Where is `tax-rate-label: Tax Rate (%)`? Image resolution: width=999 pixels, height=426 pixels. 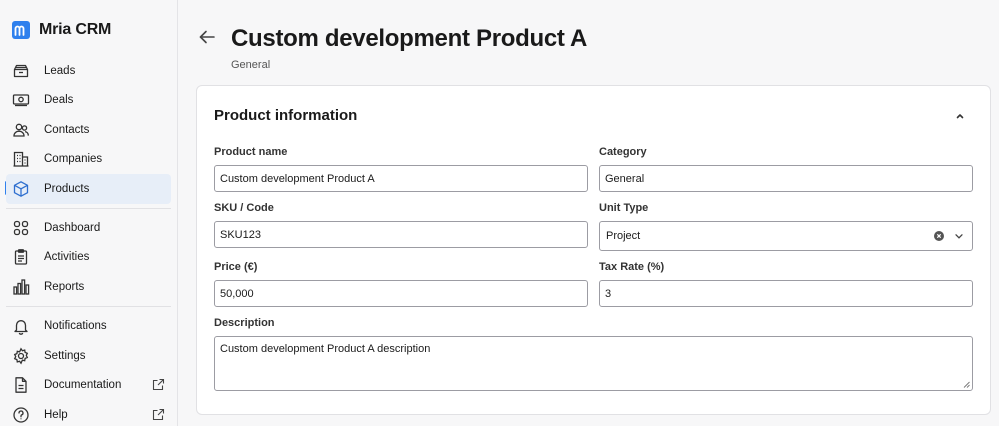 tax-rate-label: Tax Rate (%) is located at coordinates (632, 267).